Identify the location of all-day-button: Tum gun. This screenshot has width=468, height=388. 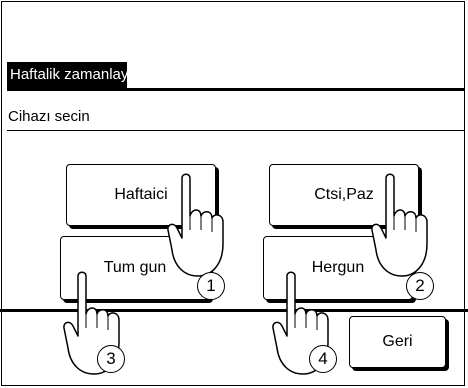
(135, 268).